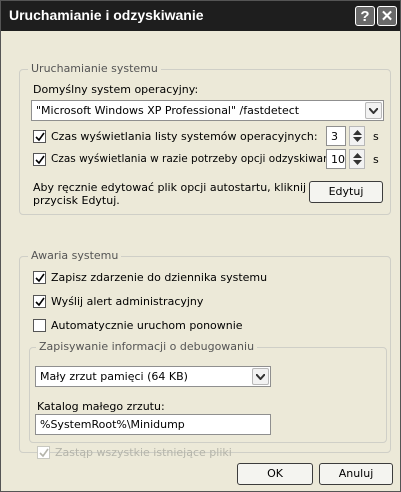 Image resolution: width=401 pixels, height=492 pixels. I want to click on help-button: ?, so click(365, 16).